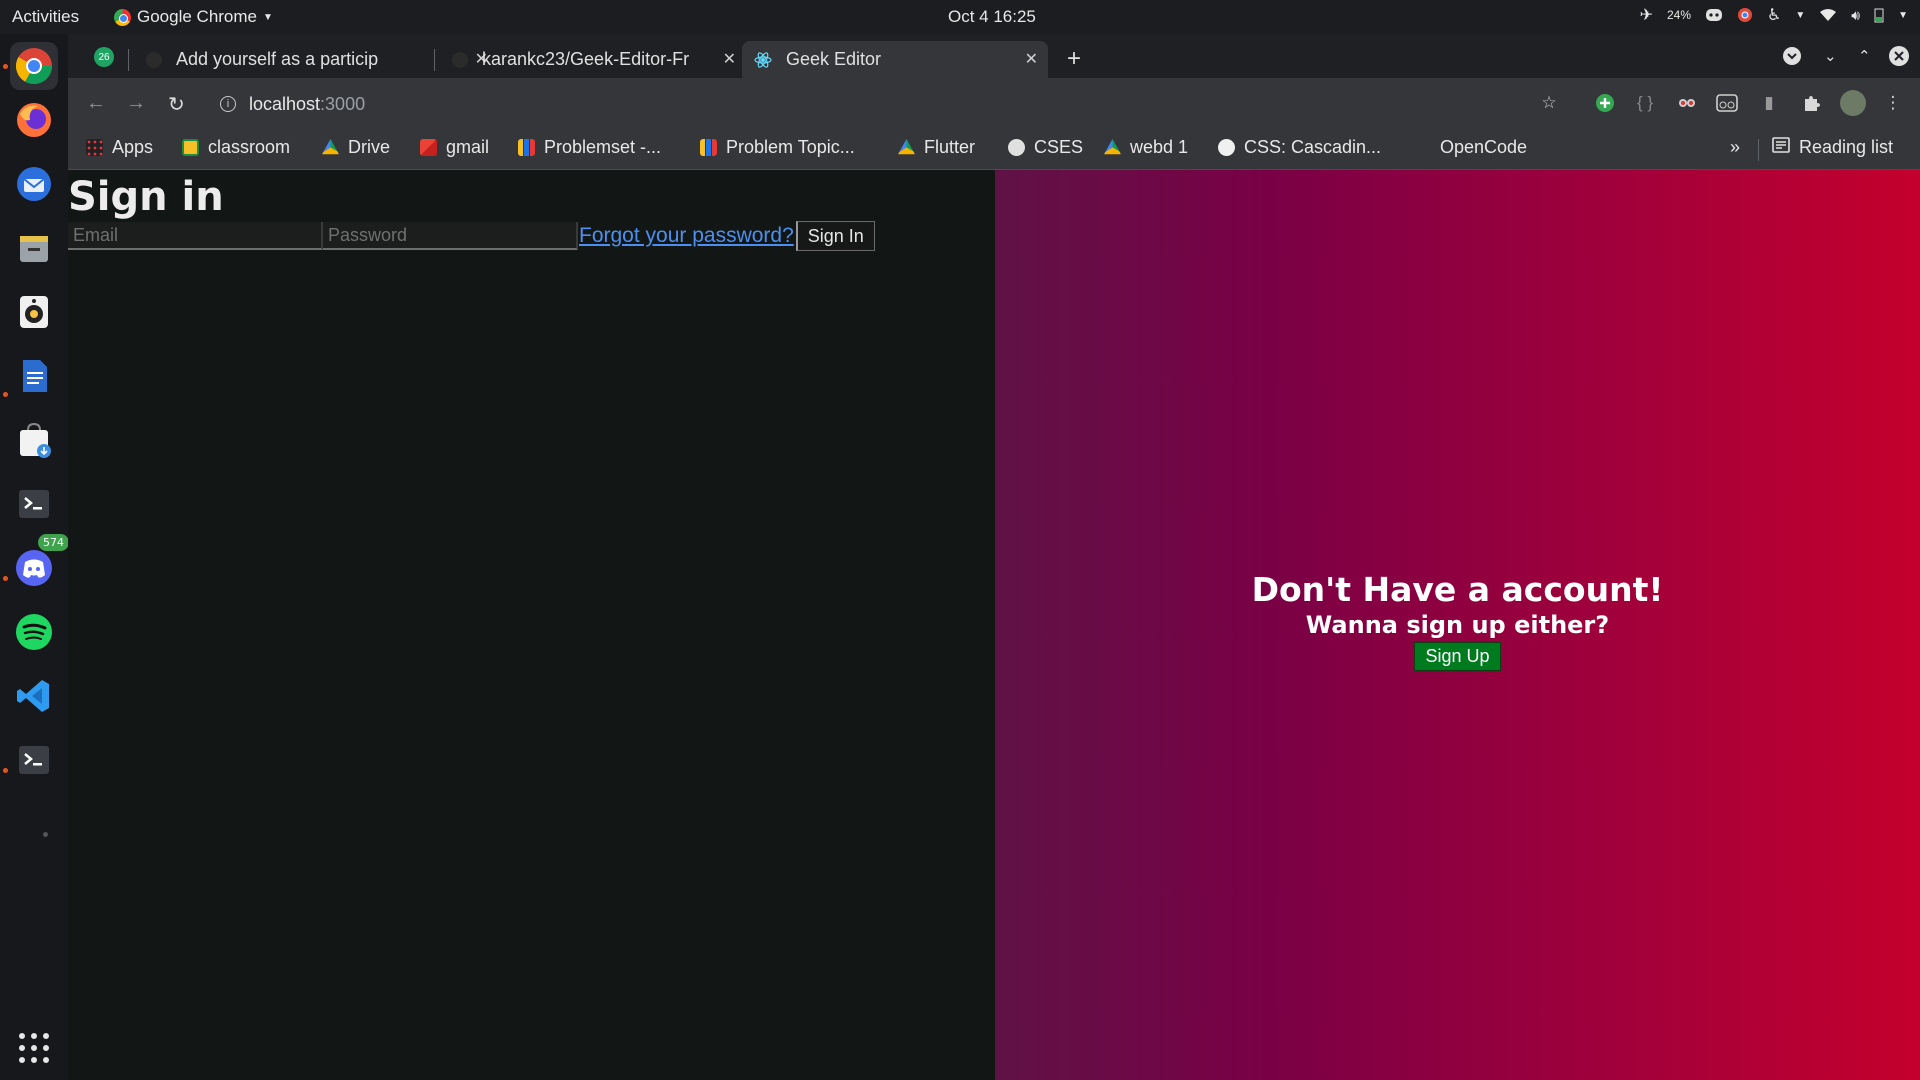 Image resolution: width=1920 pixels, height=1080 pixels. Describe the element at coordinates (34, 184) in the screenshot. I see `thunderbird-icon` at that location.